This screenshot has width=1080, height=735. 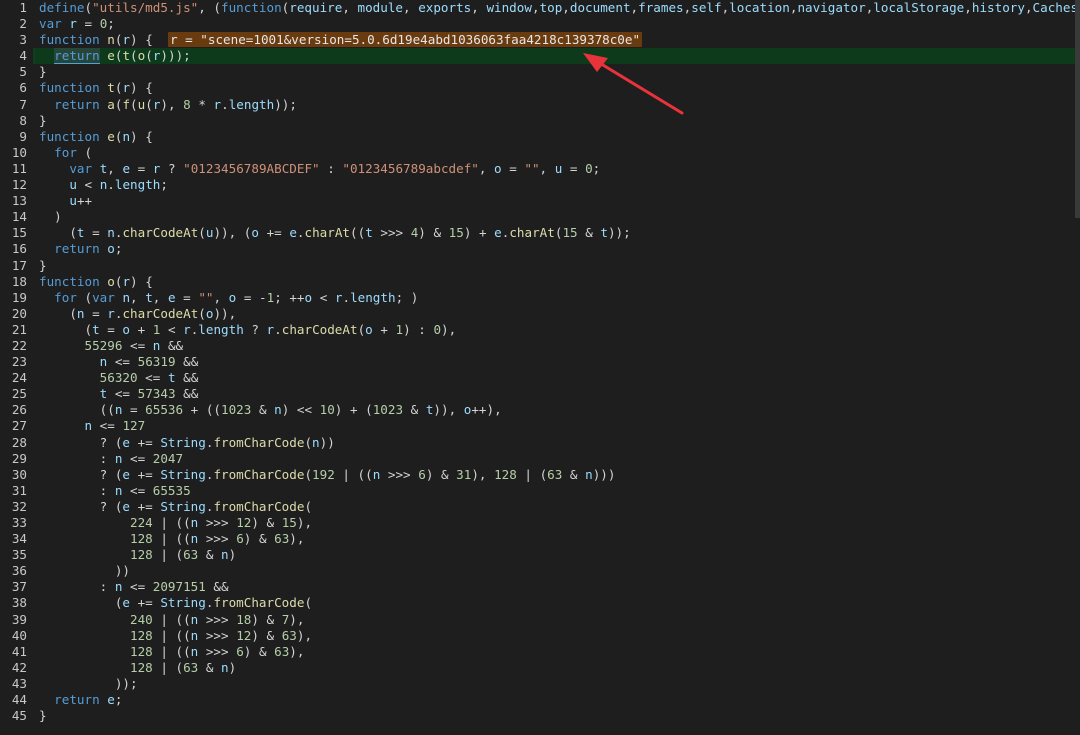 What do you see at coordinates (19, 249) in the screenshot?
I see `line-number: 16` at bounding box center [19, 249].